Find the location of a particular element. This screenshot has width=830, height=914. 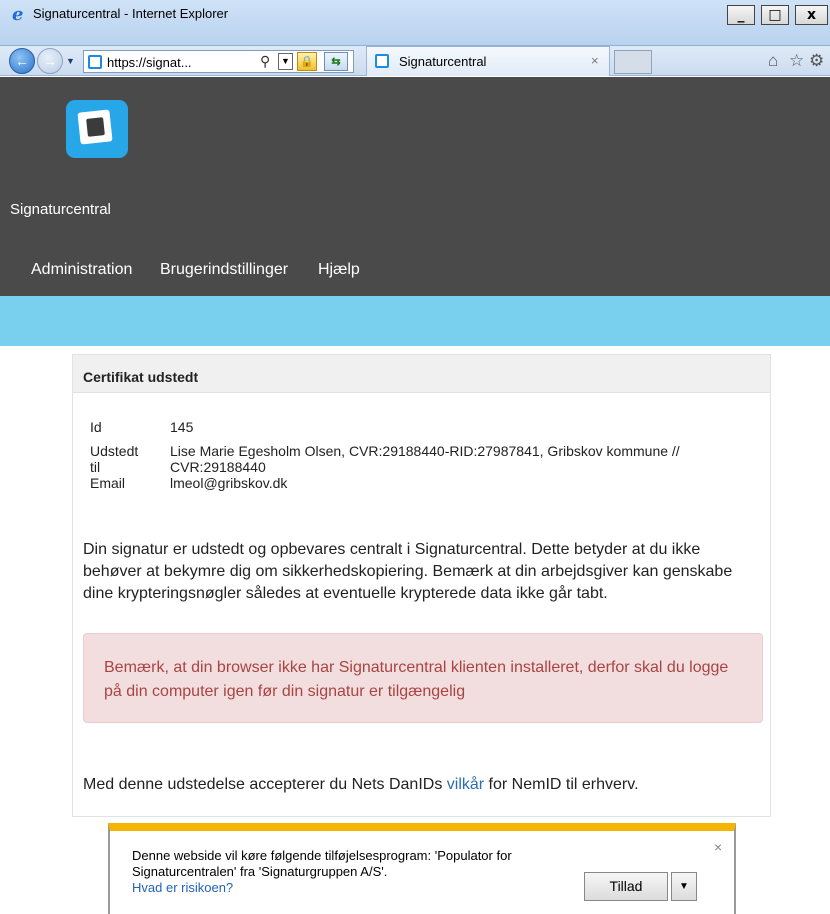

site-favicon-icon is located at coordinates (95, 62).